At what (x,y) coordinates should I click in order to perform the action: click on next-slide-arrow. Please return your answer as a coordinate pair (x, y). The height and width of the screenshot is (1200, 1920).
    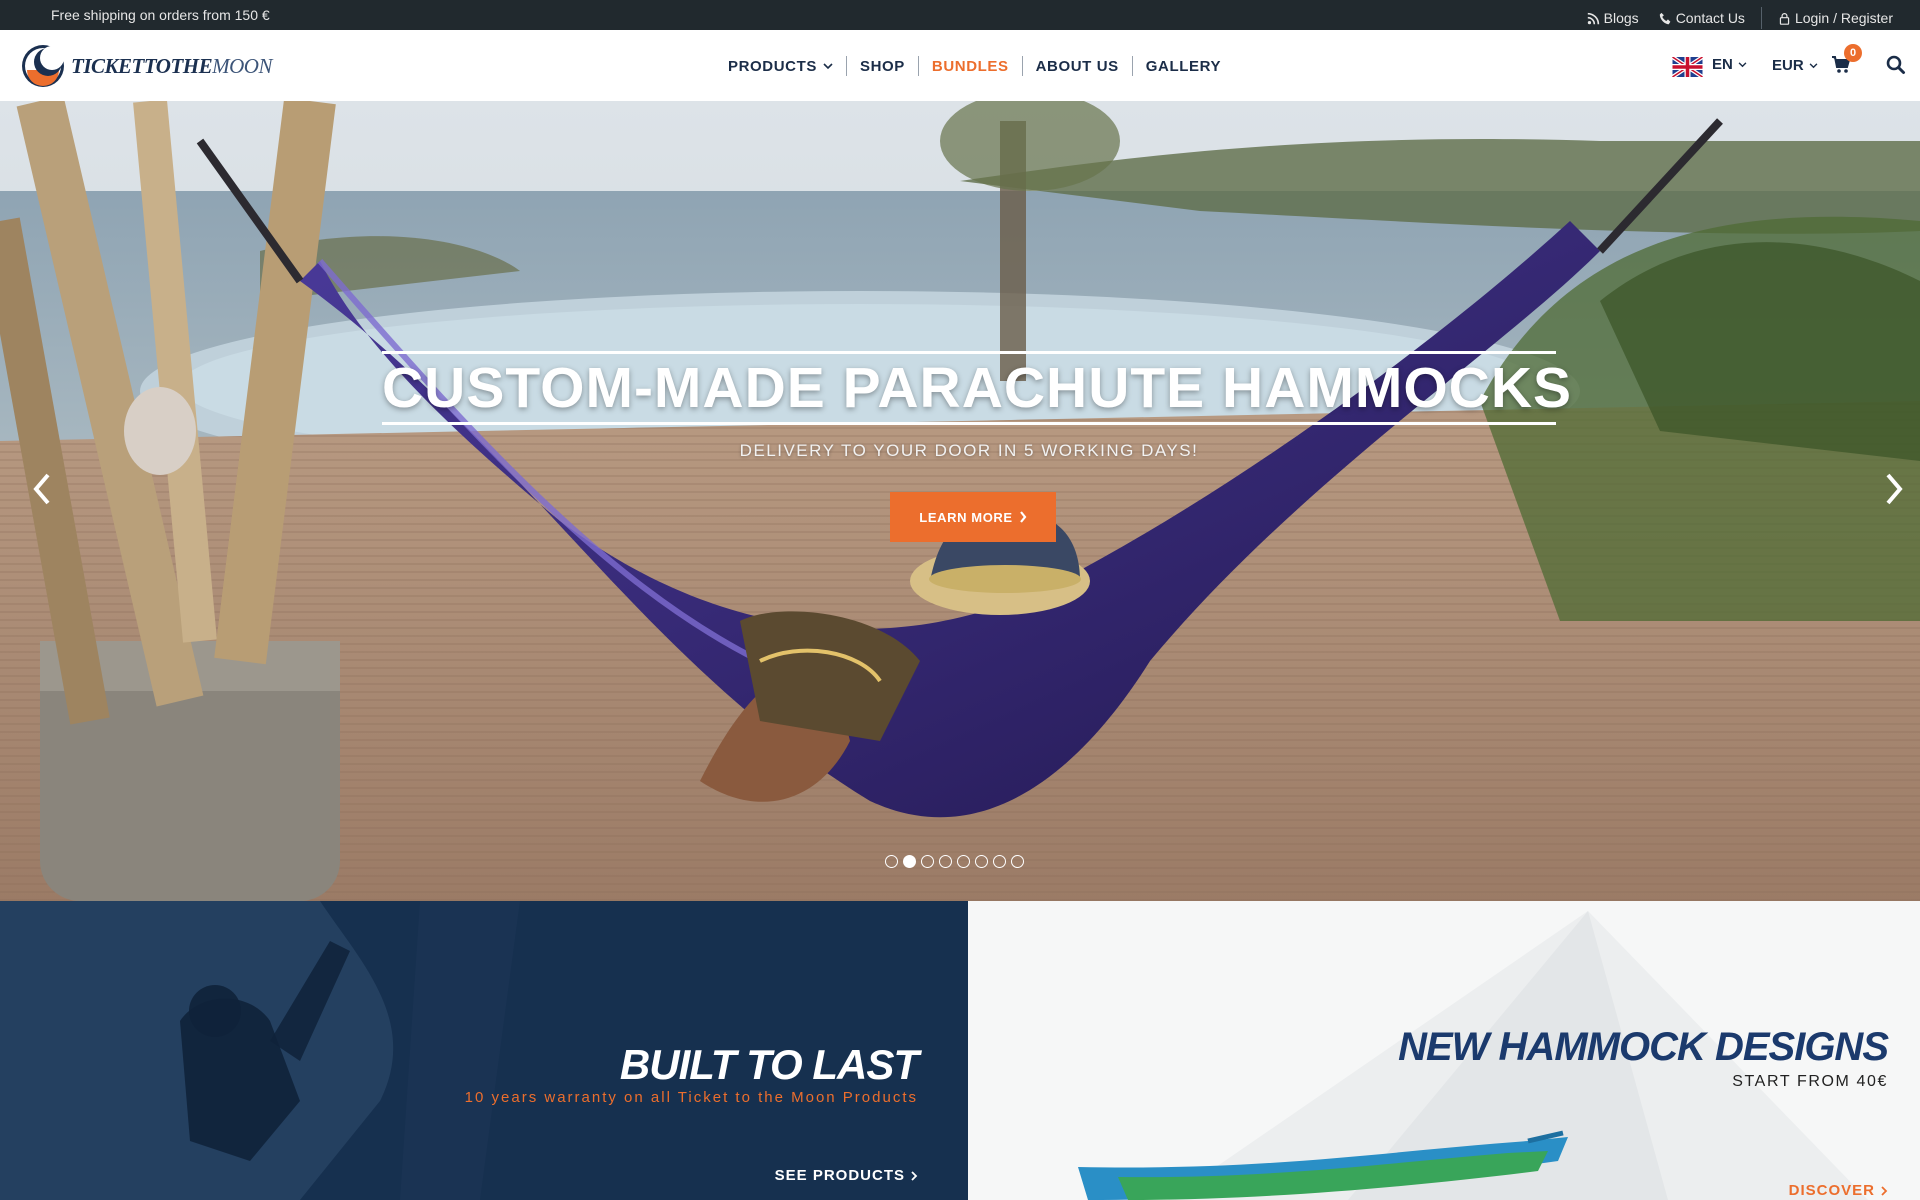
    Looking at the image, I should click on (1895, 489).